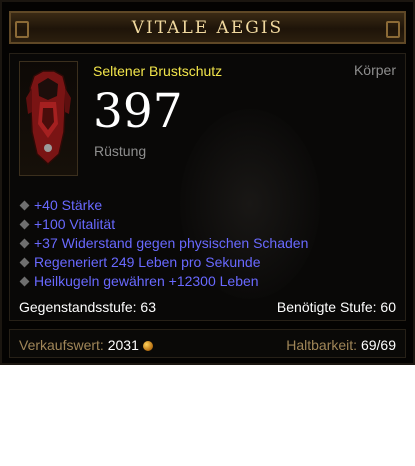 The height and width of the screenshot is (466, 415). Describe the element at coordinates (147, 262) in the screenshot. I see `affix-text: Regeneriert 249 Leben pro Sekunde` at that location.